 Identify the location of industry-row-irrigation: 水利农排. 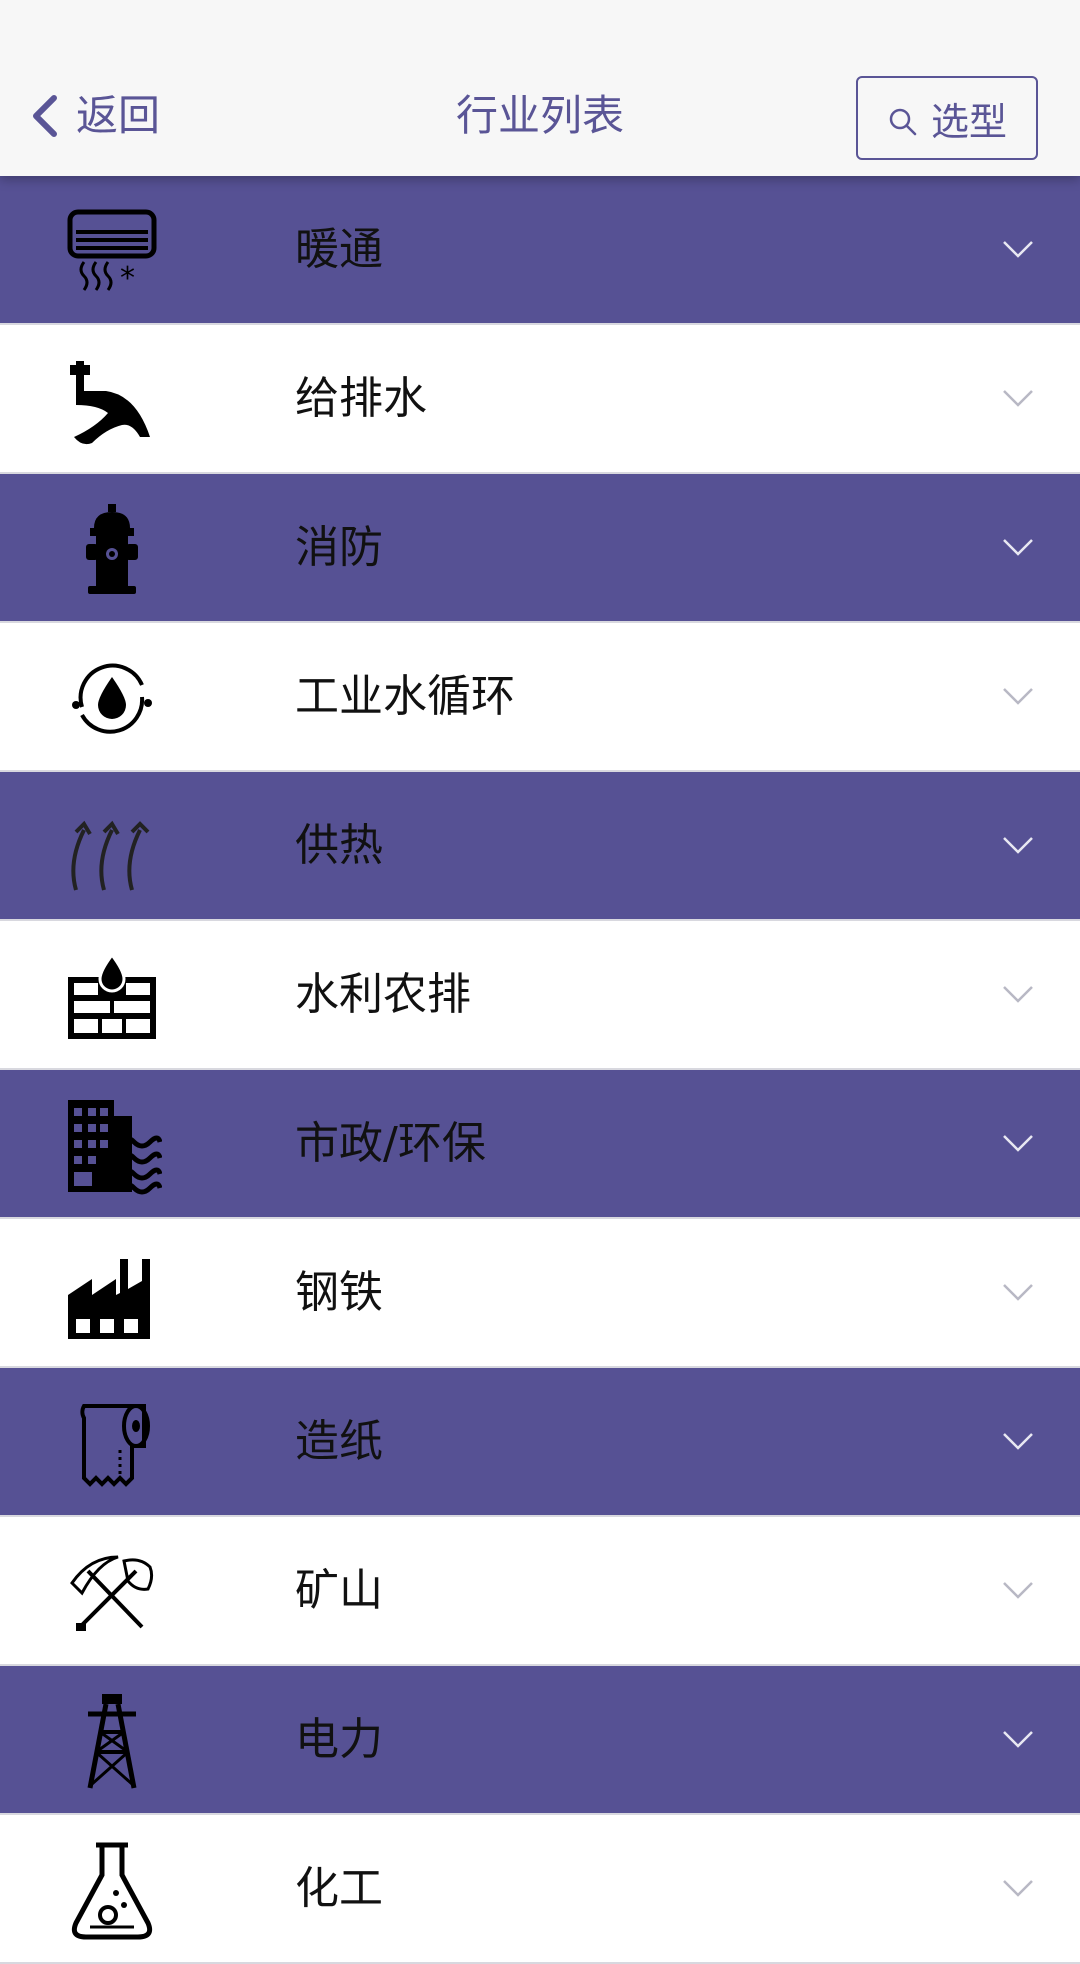
(540, 995).